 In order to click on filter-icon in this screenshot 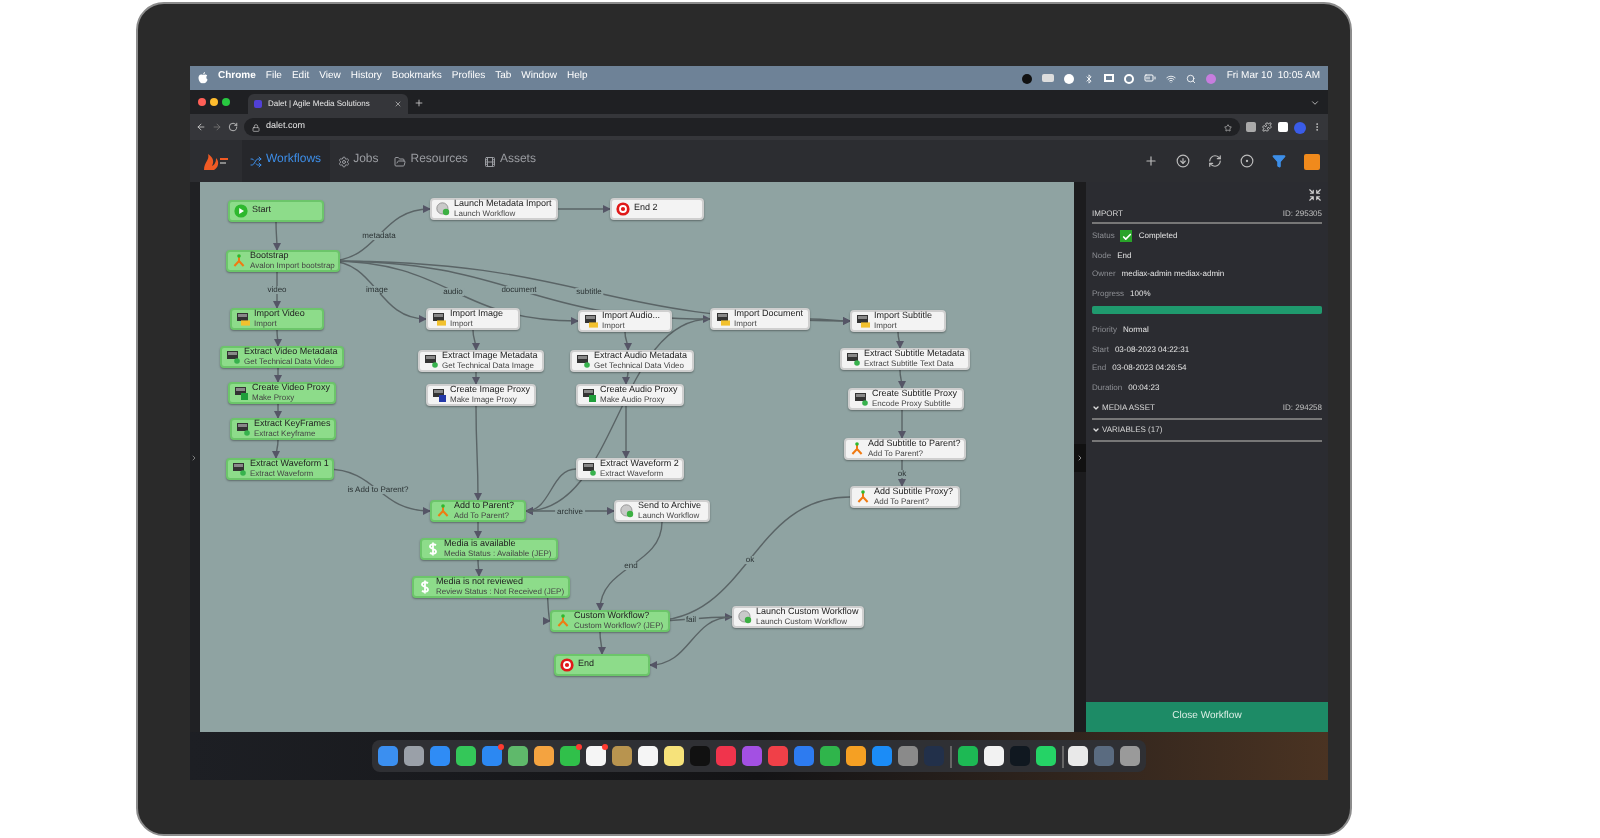, I will do `click(1279, 161)`.